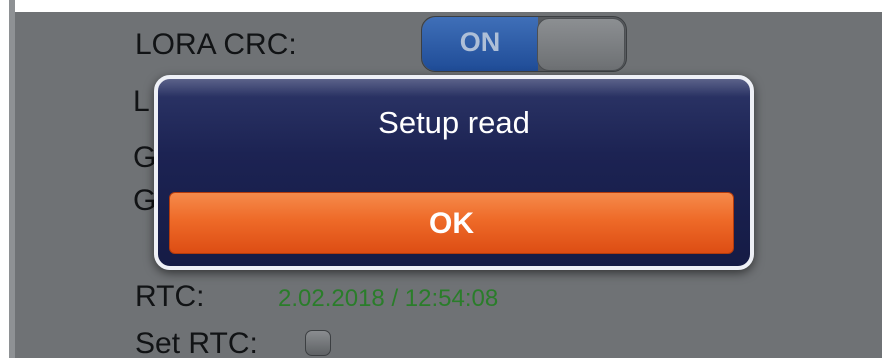 The width and height of the screenshot is (882, 361). What do you see at coordinates (448, 6) in the screenshot?
I see `top-margin` at bounding box center [448, 6].